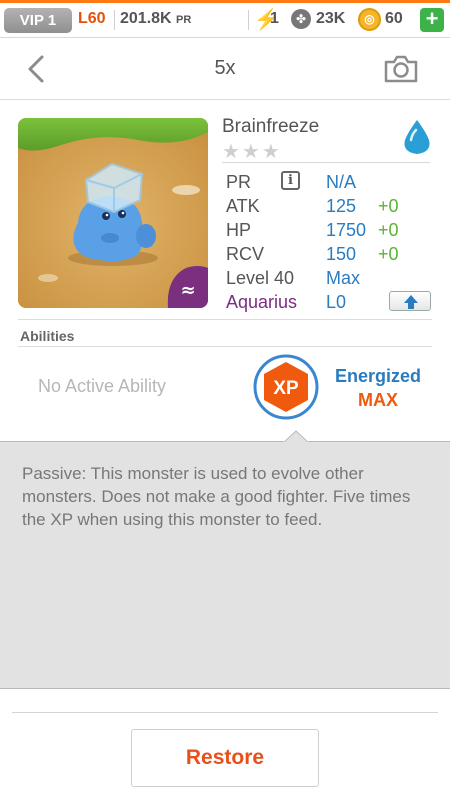 The width and height of the screenshot is (450, 800). Describe the element at coordinates (341, 206) in the screenshot. I see `atk-value: 125` at that location.